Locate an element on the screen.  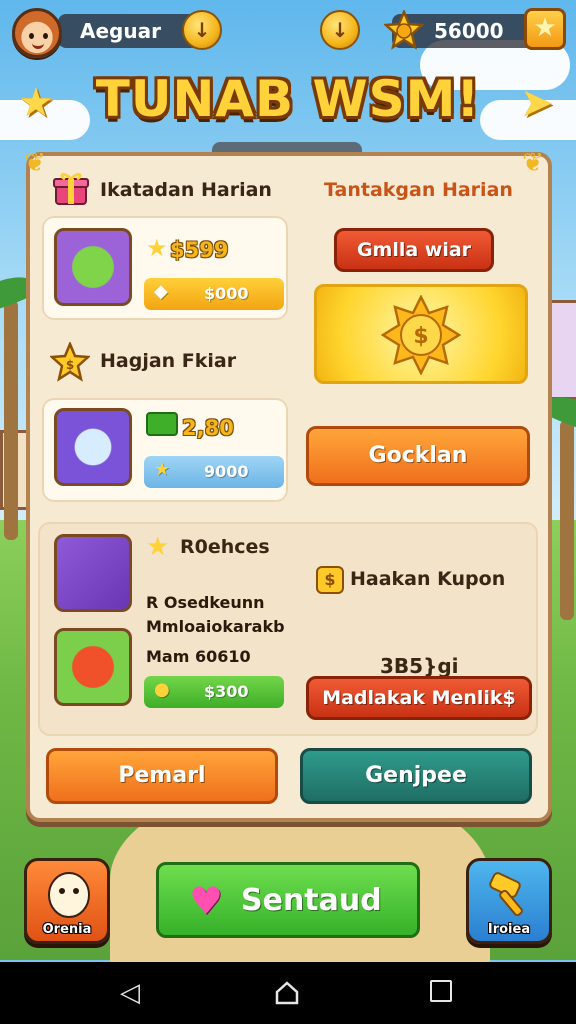
main-action-label: Sentaud is located at coordinates (311, 900).